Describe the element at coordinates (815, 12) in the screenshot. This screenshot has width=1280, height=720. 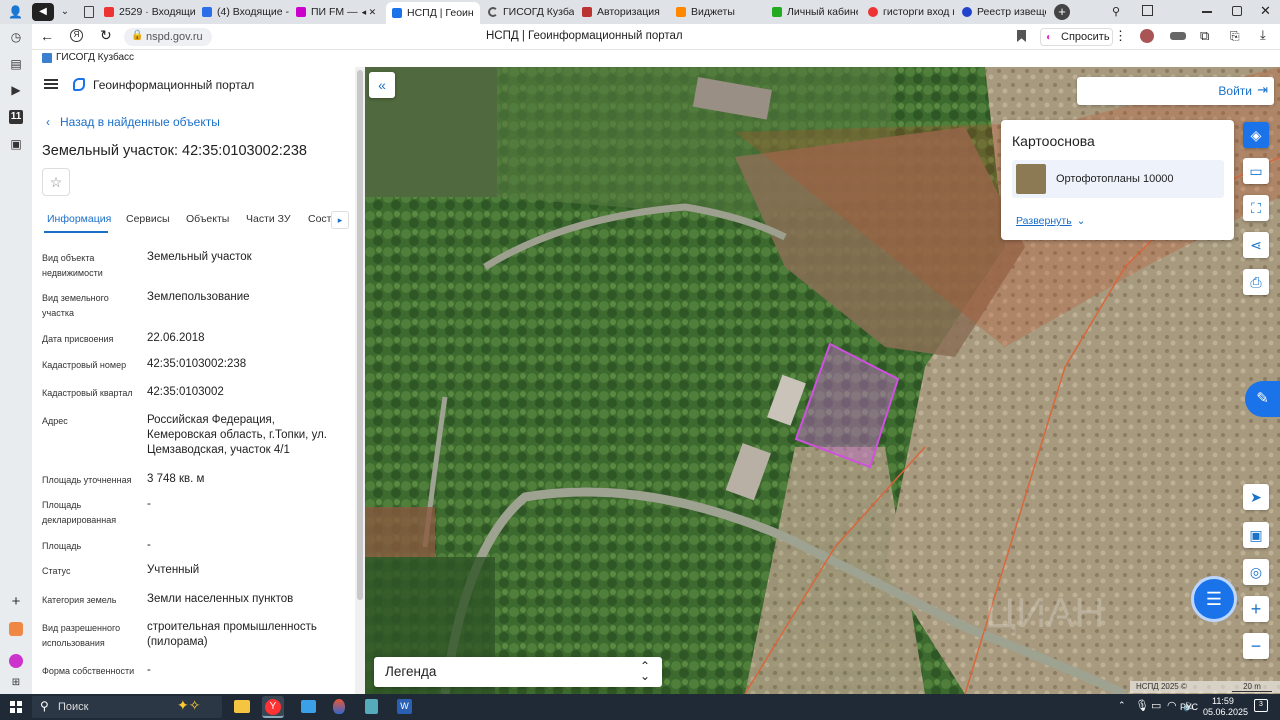
I see `browser-tab: Личный кабине` at that location.